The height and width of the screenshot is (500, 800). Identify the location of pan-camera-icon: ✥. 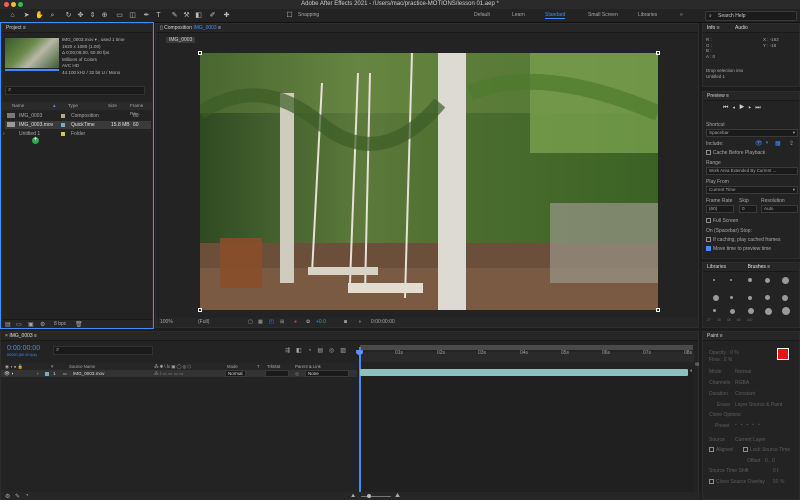
(80, 15).